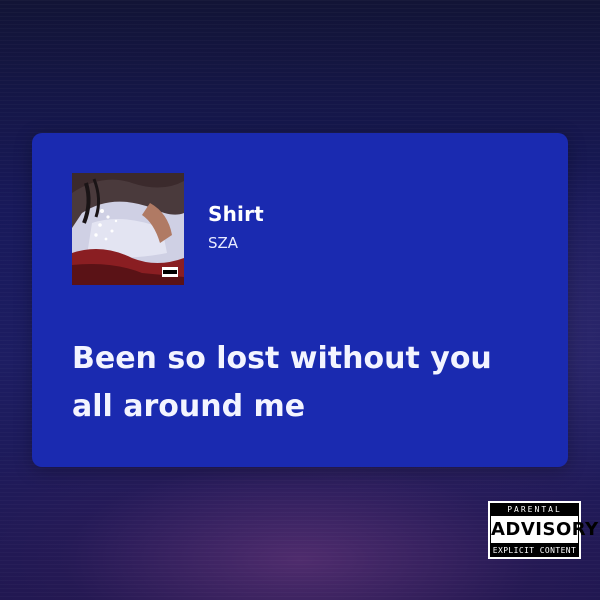  I want to click on track-artist: SZA, so click(223, 243).